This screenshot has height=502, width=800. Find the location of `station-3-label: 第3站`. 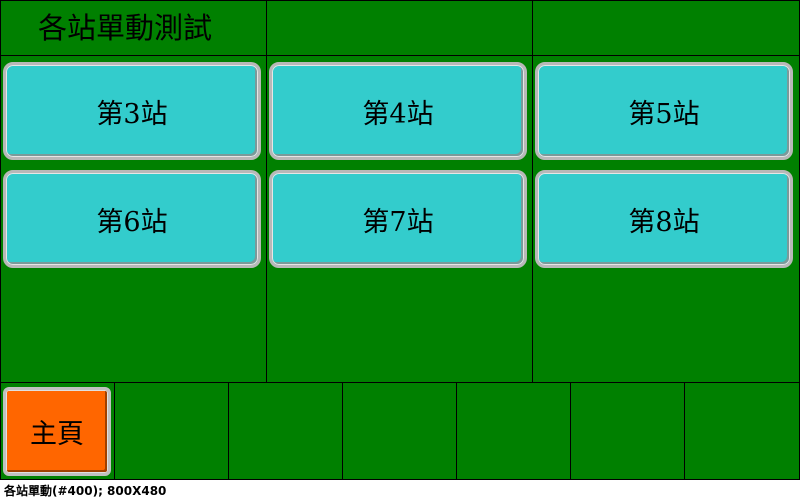

station-3-label: 第3站 is located at coordinates (132, 114).